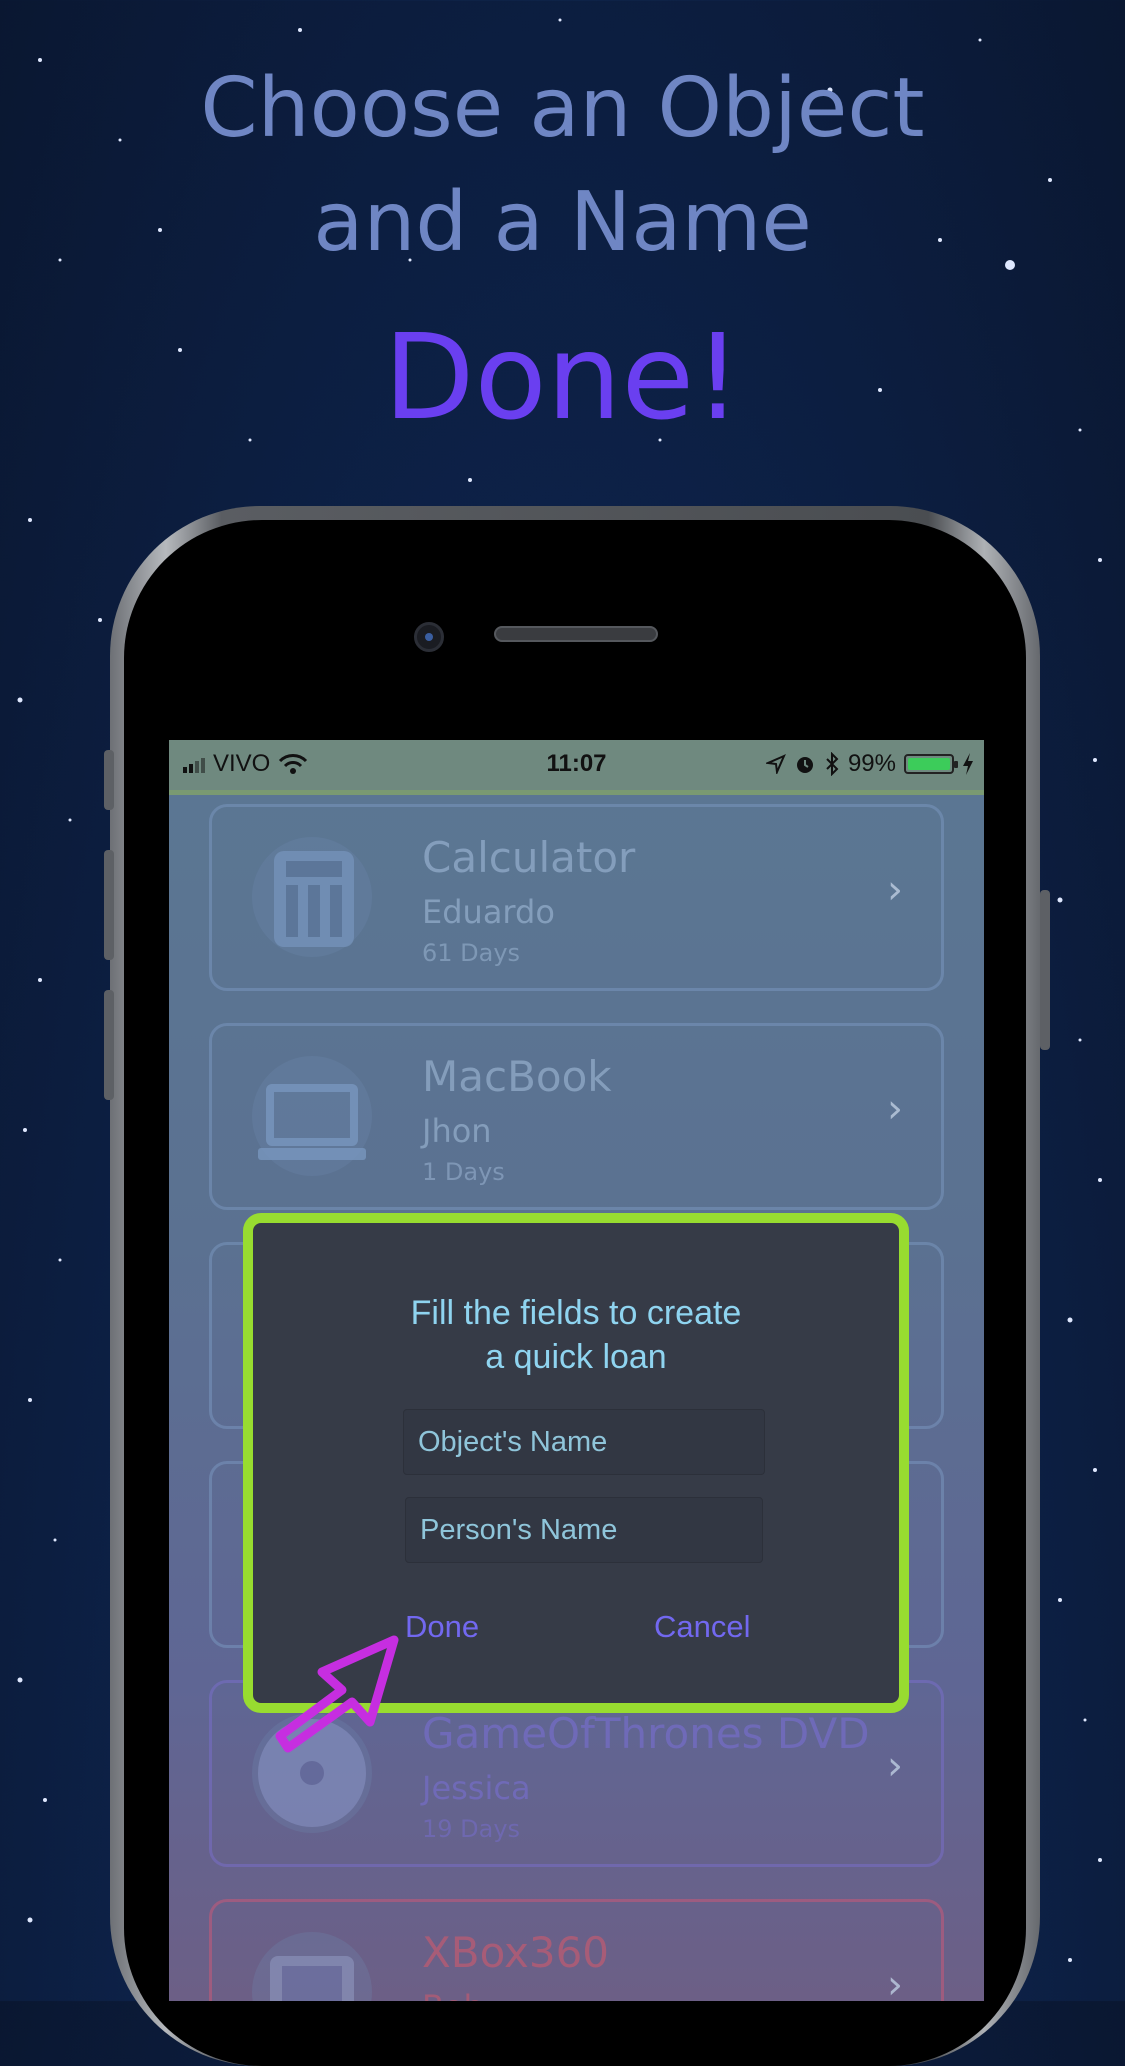 The height and width of the screenshot is (2066, 1125). Describe the element at coordinates (109, 905) in the screenshot. I see `phone-volume-up` at that location.